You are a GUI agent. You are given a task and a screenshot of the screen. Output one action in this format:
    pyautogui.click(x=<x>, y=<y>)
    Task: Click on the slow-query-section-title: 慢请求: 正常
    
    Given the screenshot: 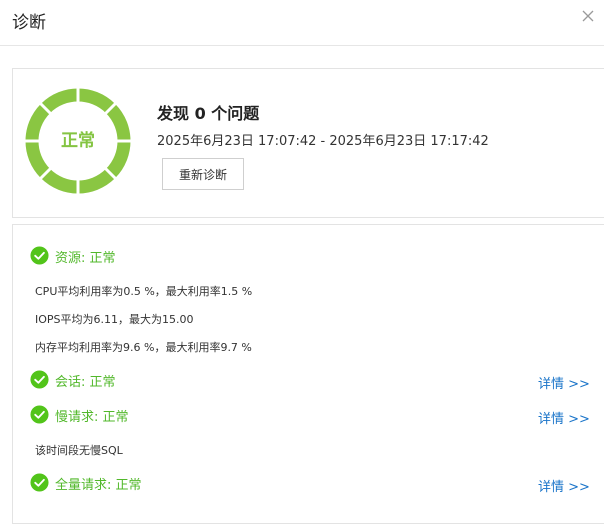 What is the action you would take?
    pyautogui.click(x=92, y=417)
    